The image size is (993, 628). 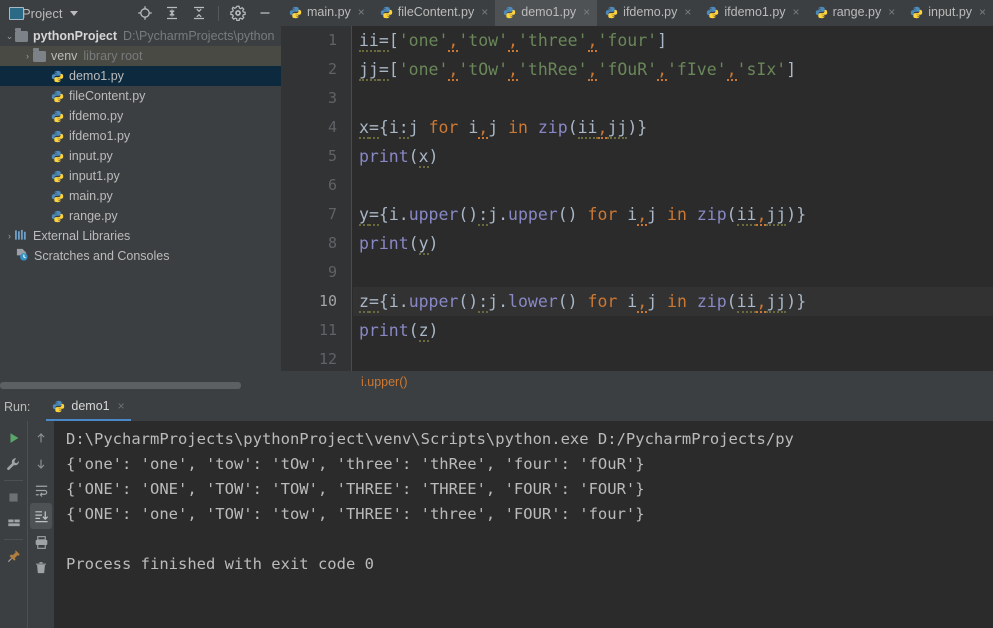 I want to click on tree-item-range-py: range.py, so click(x=140, y=216).